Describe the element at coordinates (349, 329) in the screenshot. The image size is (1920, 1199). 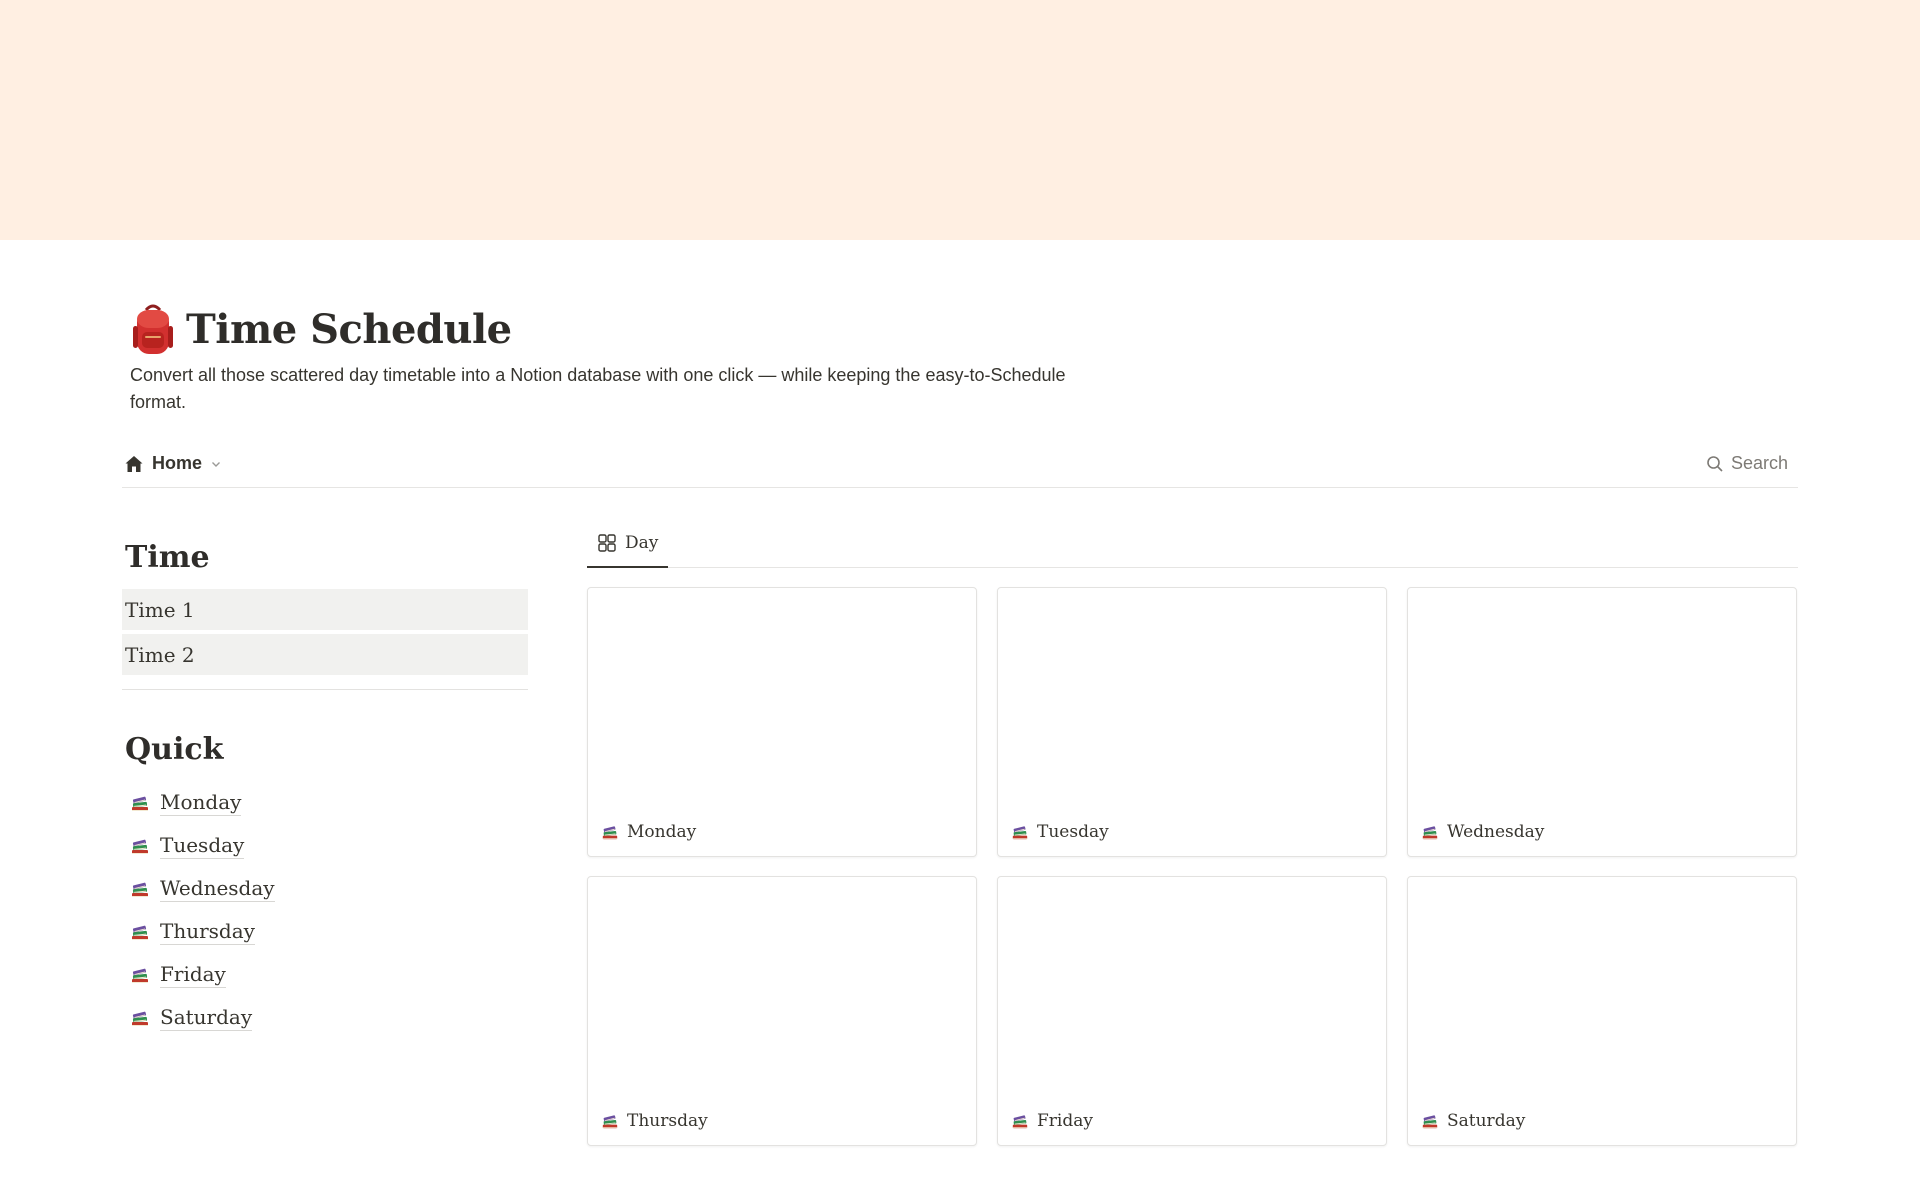
I see `page-title: Time Schedule` at that location.